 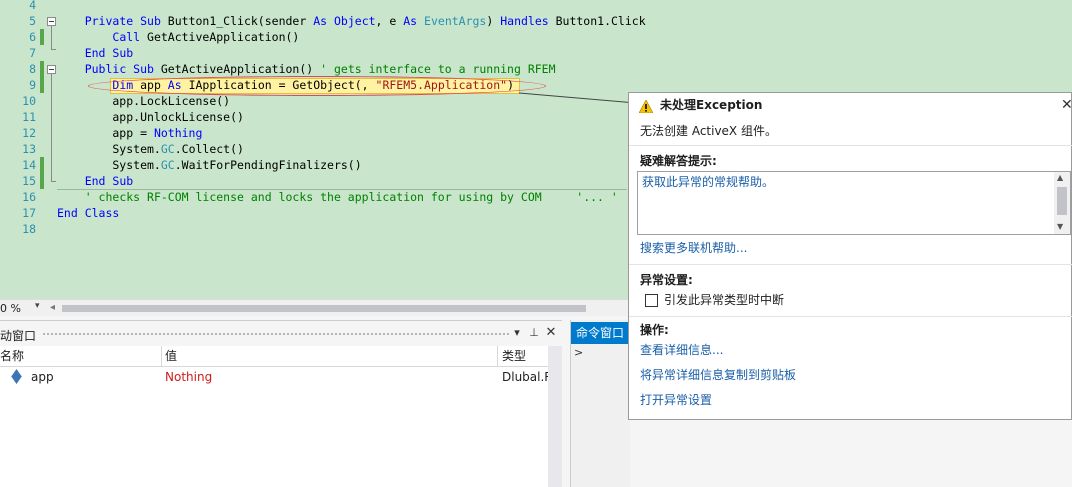 I want to click on horizontal-scroll-thumb, so click(x=324, y=308).